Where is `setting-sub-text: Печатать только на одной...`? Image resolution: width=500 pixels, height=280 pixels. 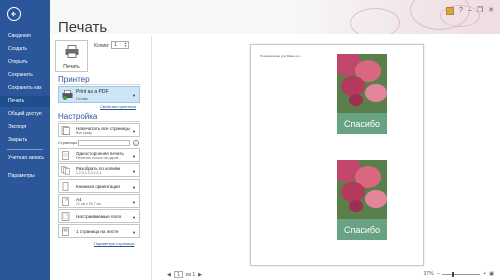
setting-sub-text: Печатать только на одной... is located at coordinates (99, 158).